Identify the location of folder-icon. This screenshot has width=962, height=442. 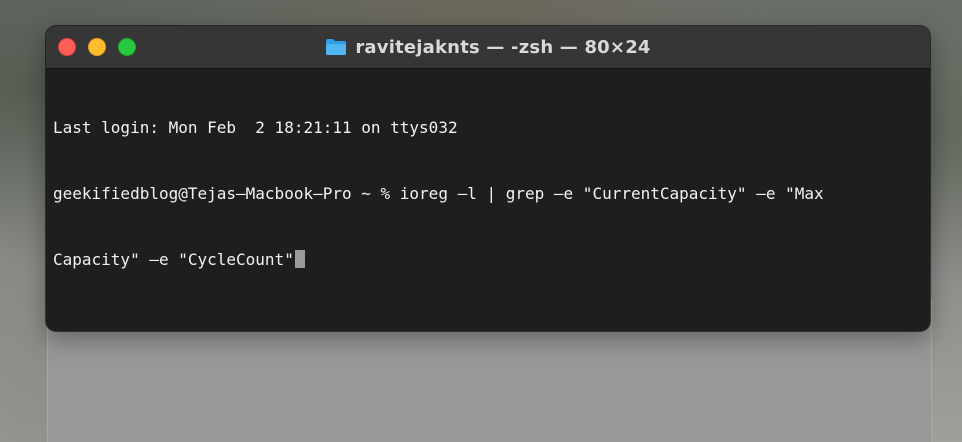
(336, 47).